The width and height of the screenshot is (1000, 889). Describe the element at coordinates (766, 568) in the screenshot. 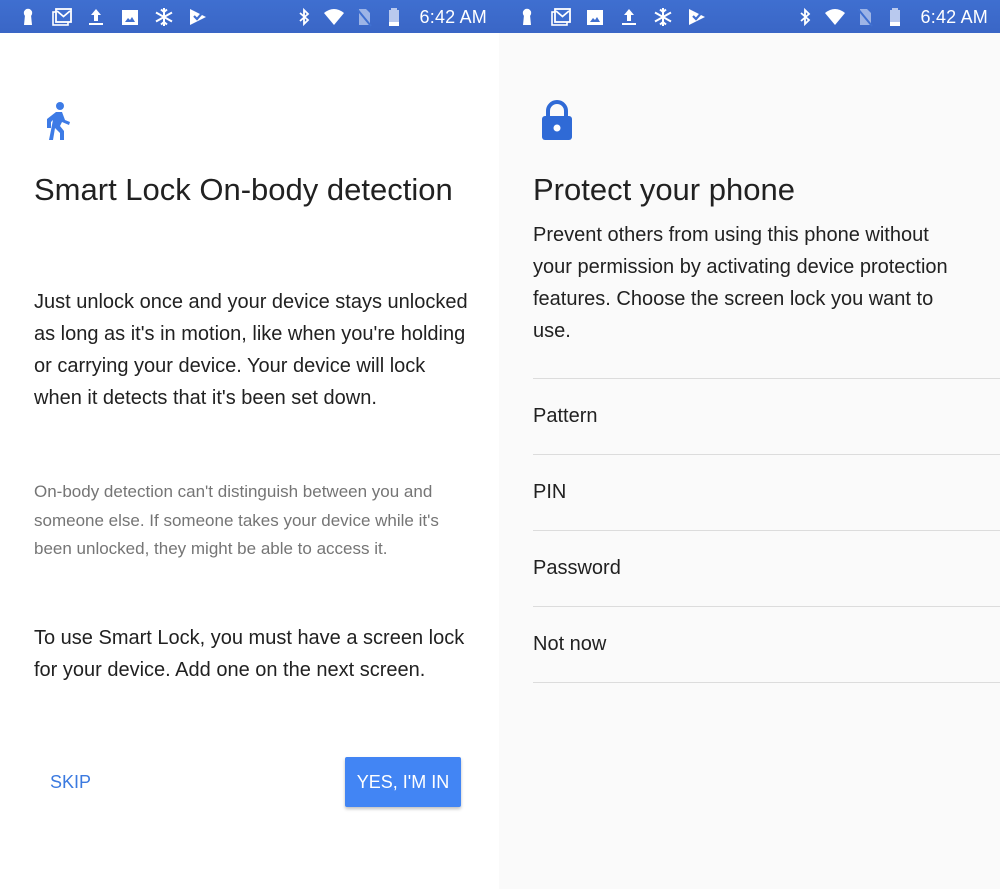

I see `option-password: Password` at that location.